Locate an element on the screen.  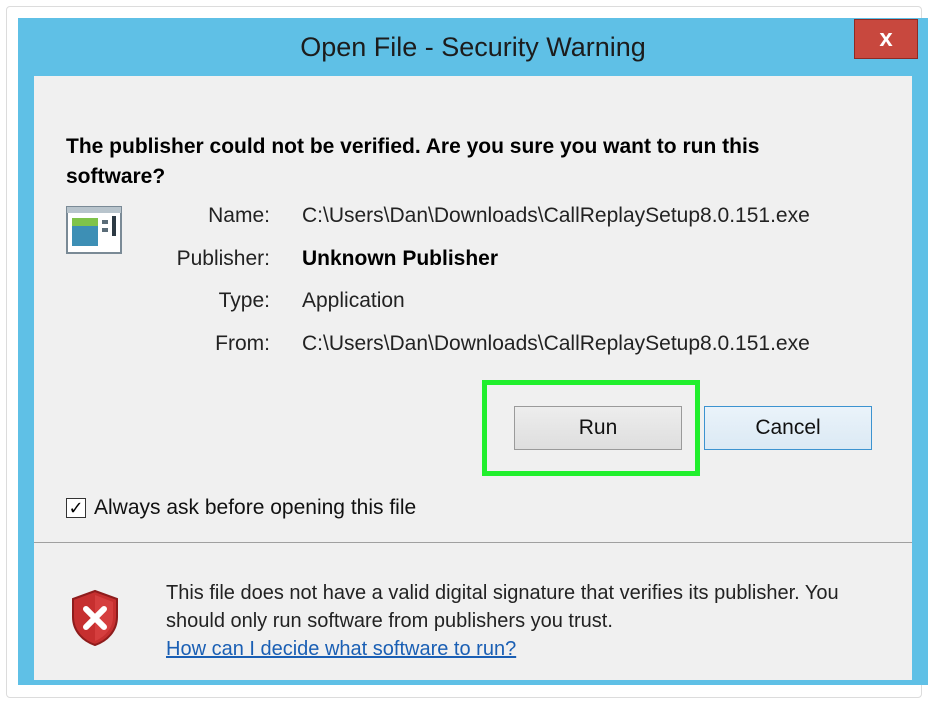
always-ask-checkbox-row: ✓ Always ask before opening this file is located at coordinates (241, 508).